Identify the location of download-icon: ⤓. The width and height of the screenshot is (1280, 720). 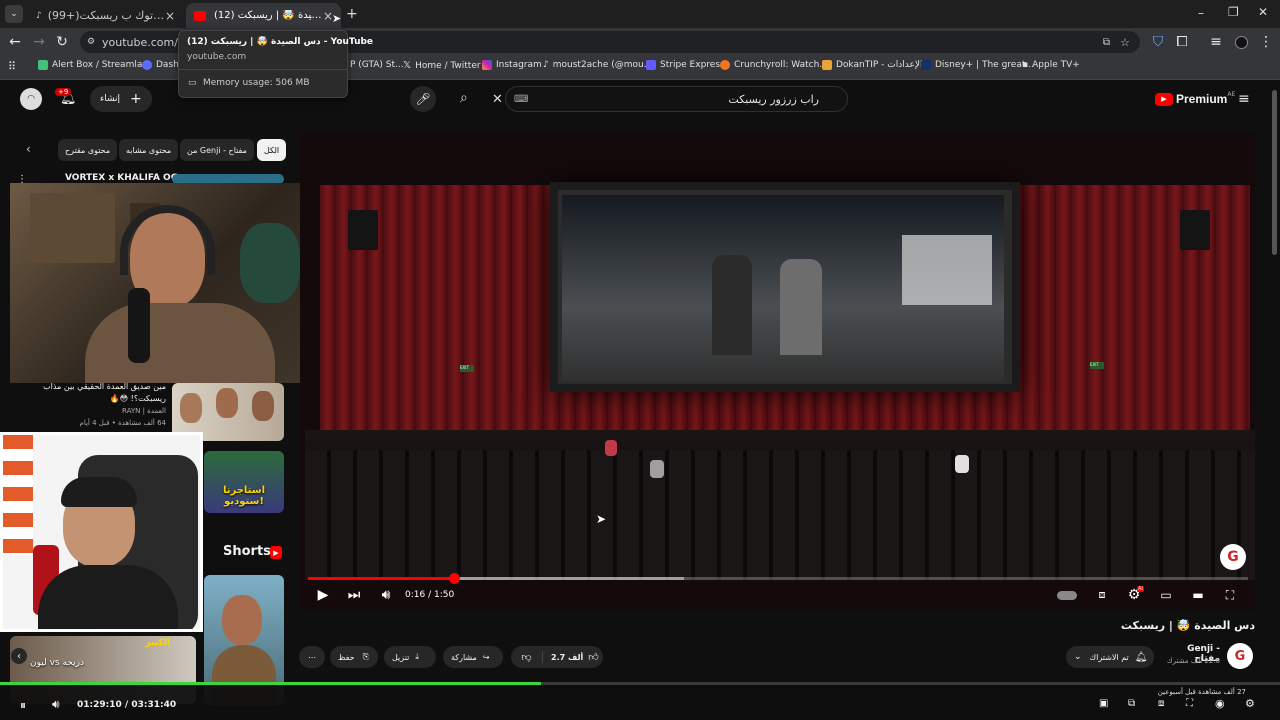
(417, 656).